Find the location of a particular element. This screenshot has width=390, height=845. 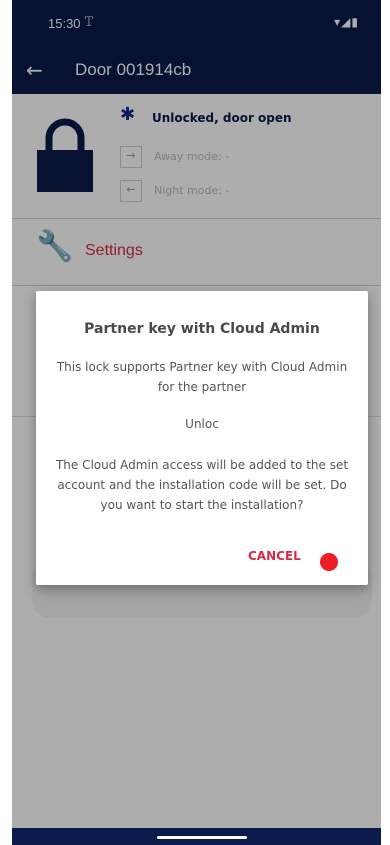

ok-button-cursor-dot is located at coordinates (329, 562).